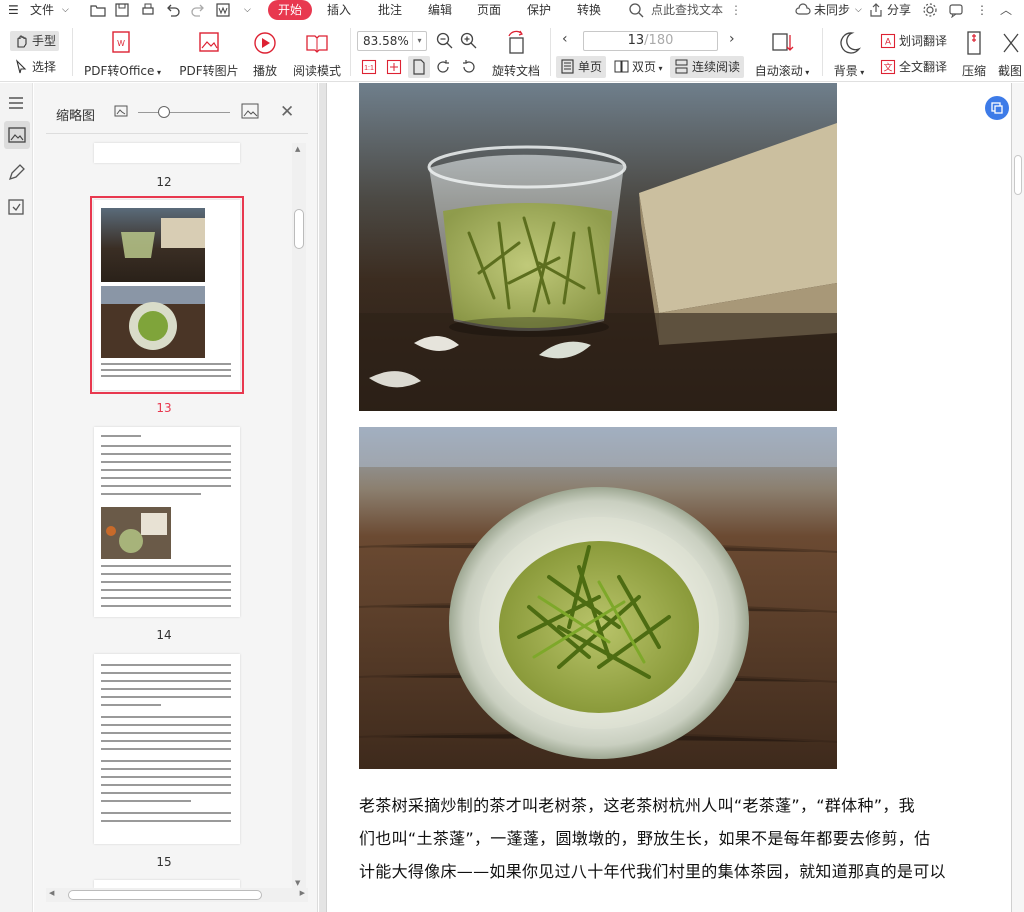  Describe the element at coordinates (302, 893) in the screenshot. I see `scroll-right-icon: ▶` at that location.